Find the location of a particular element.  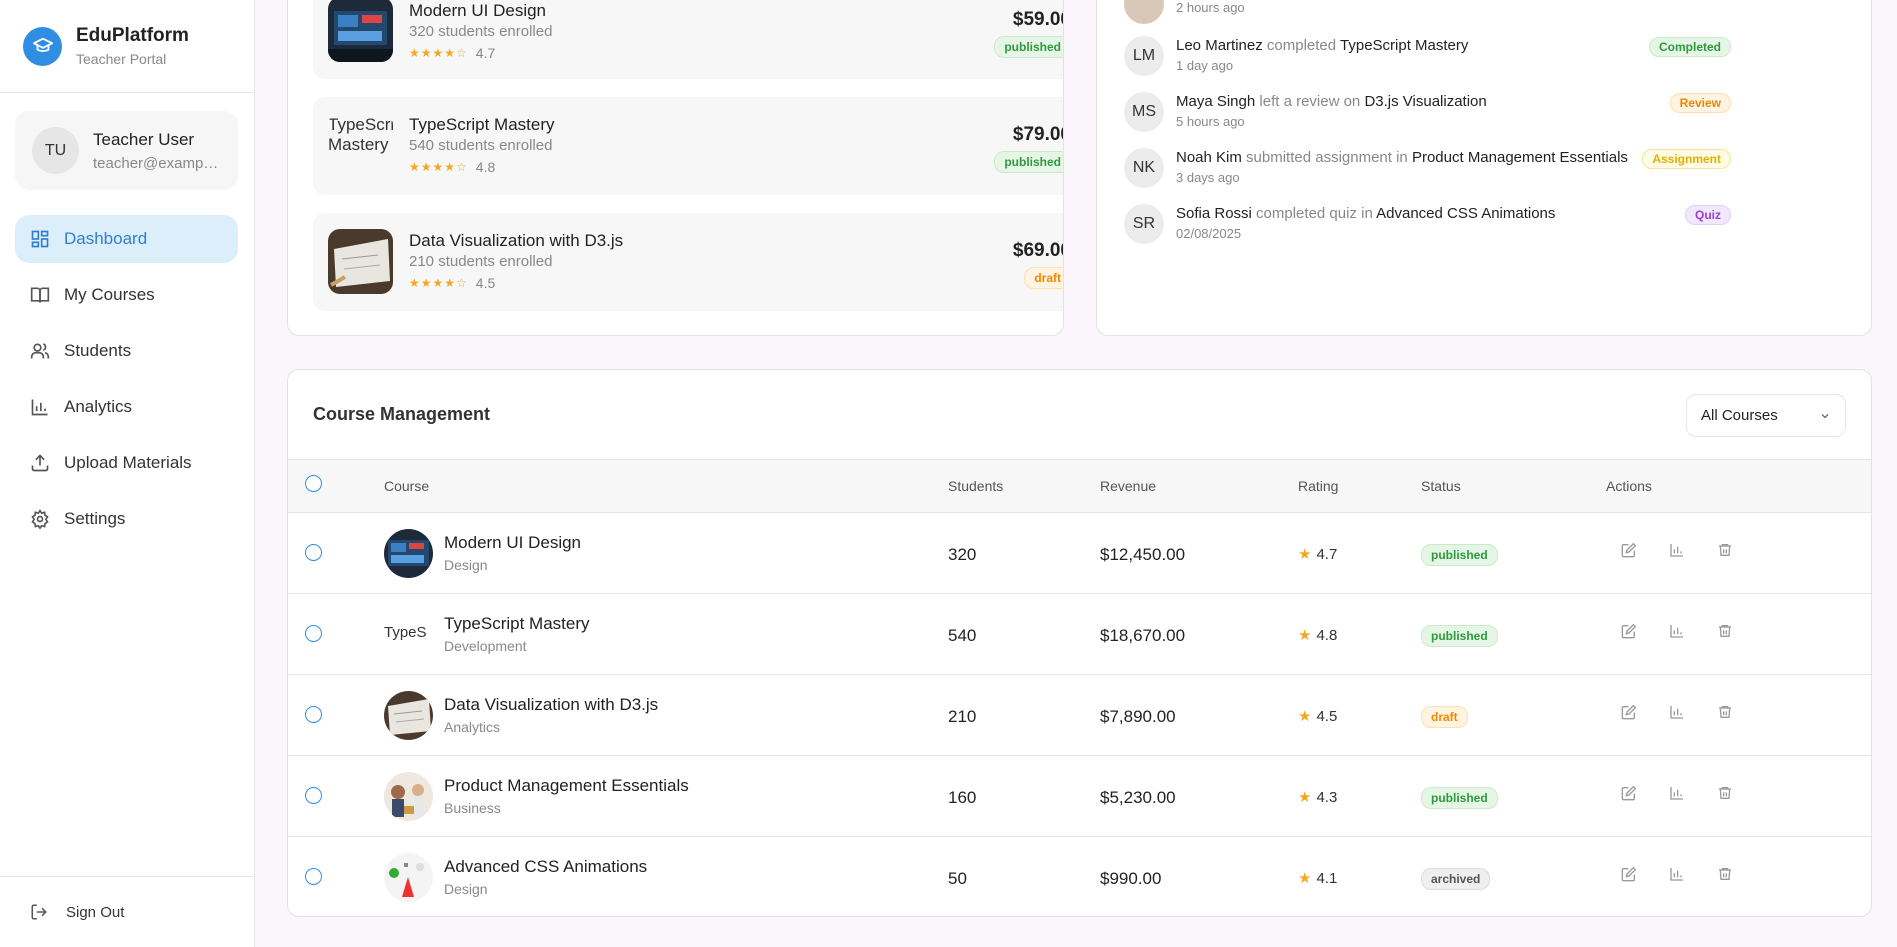

column-header-rating: Rating is located at coordinates (1318, 486).